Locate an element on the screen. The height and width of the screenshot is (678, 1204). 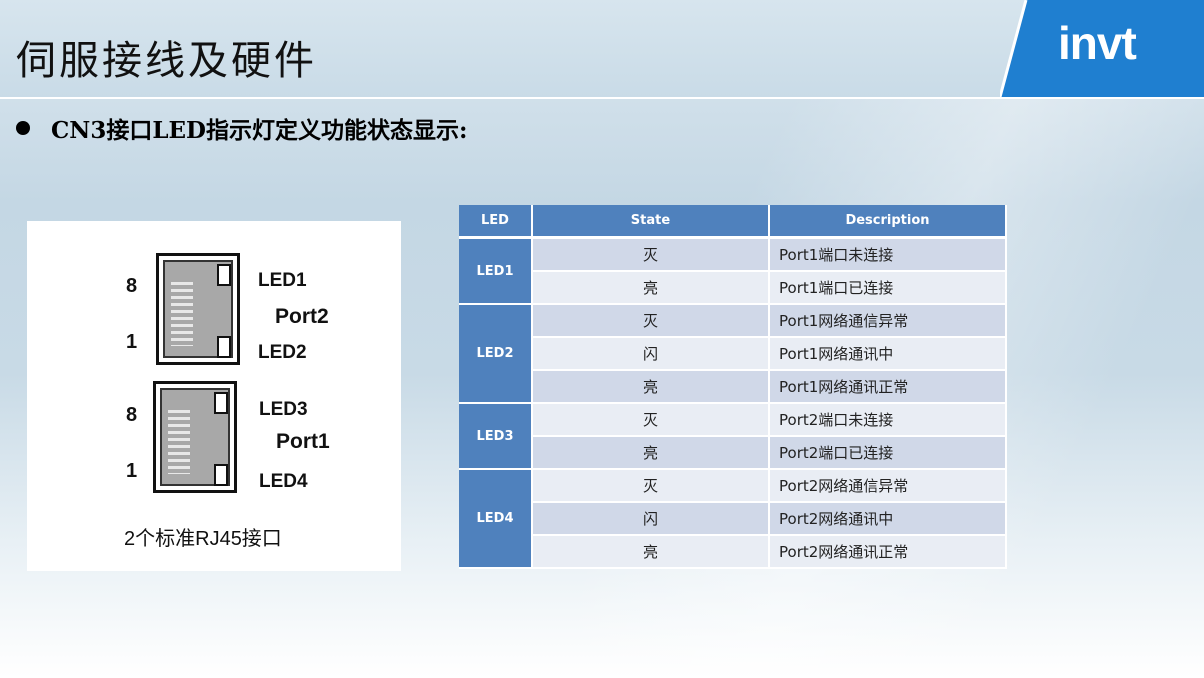
label-port1: Port1 is located at coordinates (303, 441).